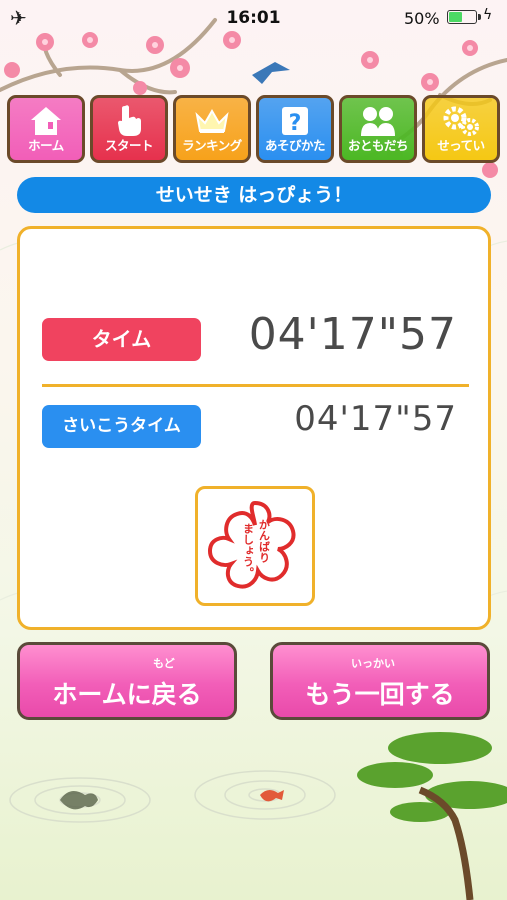 This screenshot has width=507, height=900. What do you see at coordinates (254, 195) in the screenshot?
I see `results-banner: せいせき はっぴょう！` at bounding box center [254, 195].